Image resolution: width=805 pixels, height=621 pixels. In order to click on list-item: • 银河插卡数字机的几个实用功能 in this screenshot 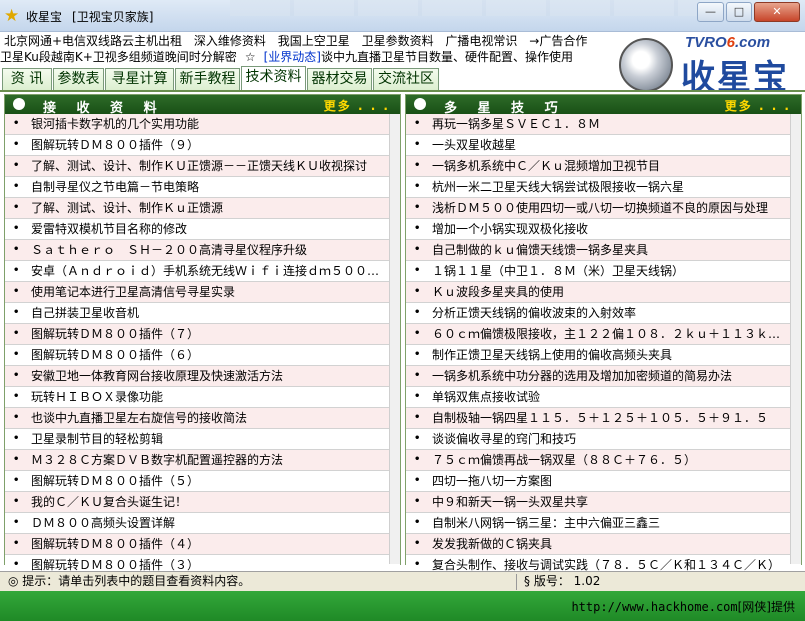, I will do `click(202, 124)`.